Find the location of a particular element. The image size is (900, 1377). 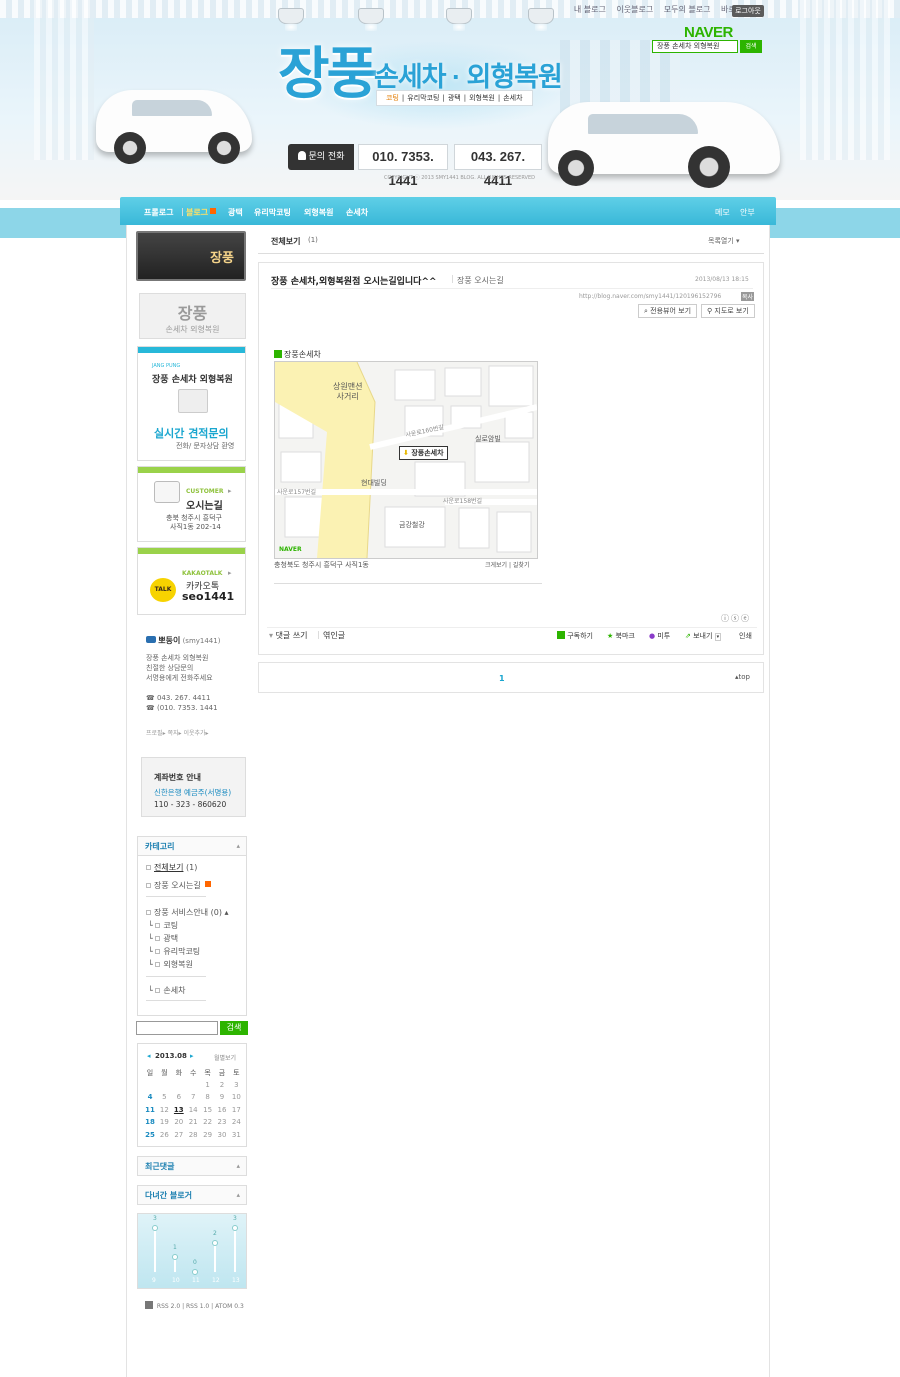

calendar-day: 12 is located at coordinates (164, 1110).